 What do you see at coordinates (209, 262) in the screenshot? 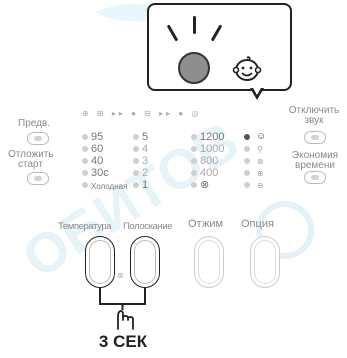
I see `spin-button` at bounding box center [209, 262].